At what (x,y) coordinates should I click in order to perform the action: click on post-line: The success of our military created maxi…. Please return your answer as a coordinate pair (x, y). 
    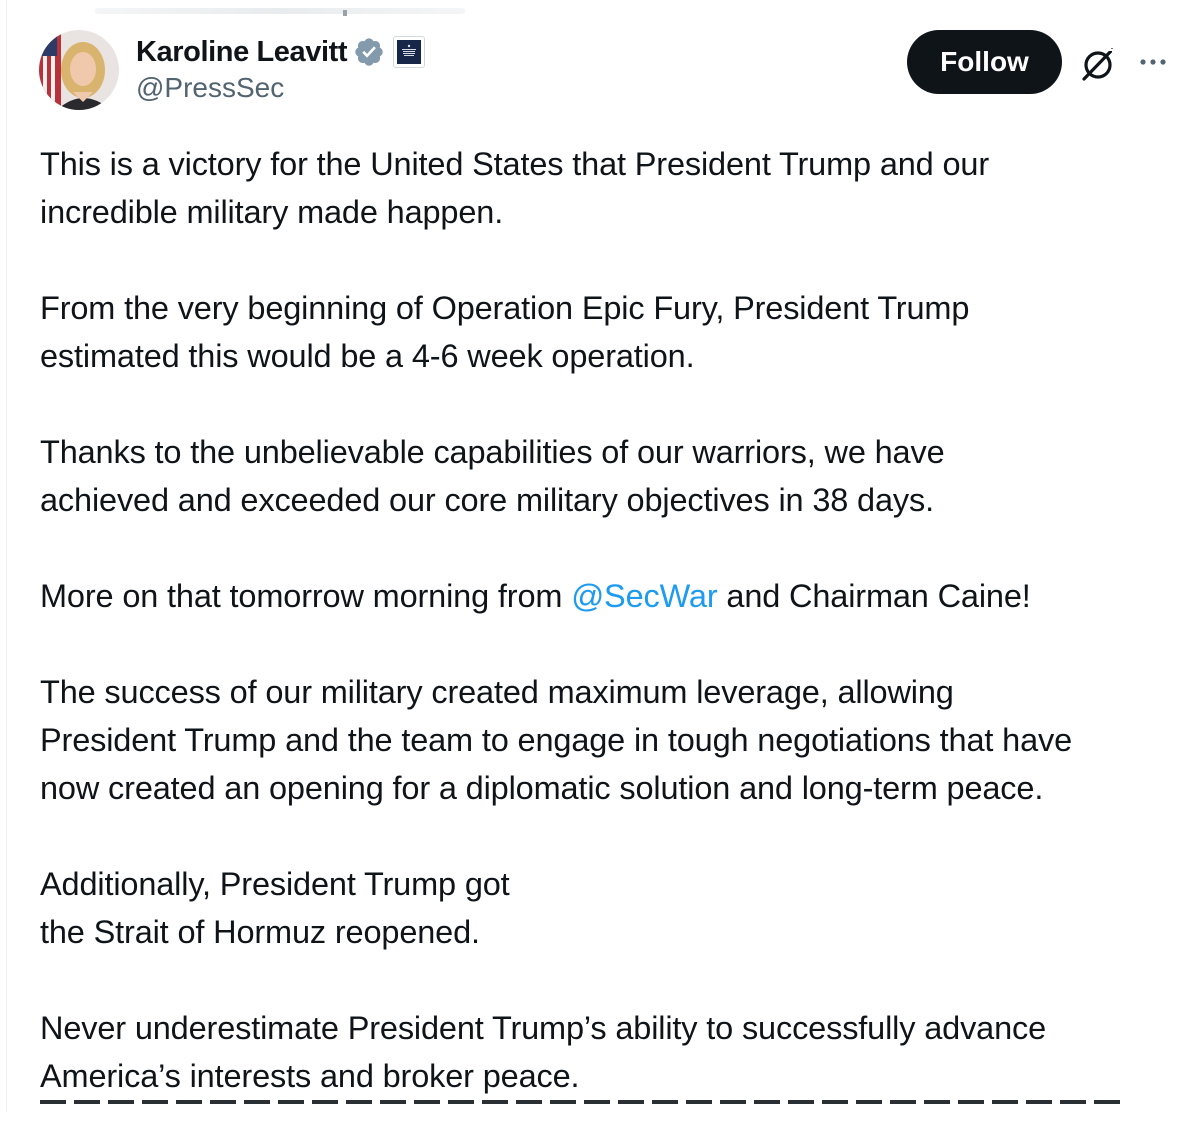
    Looking at the image, I should click on (497, 692).